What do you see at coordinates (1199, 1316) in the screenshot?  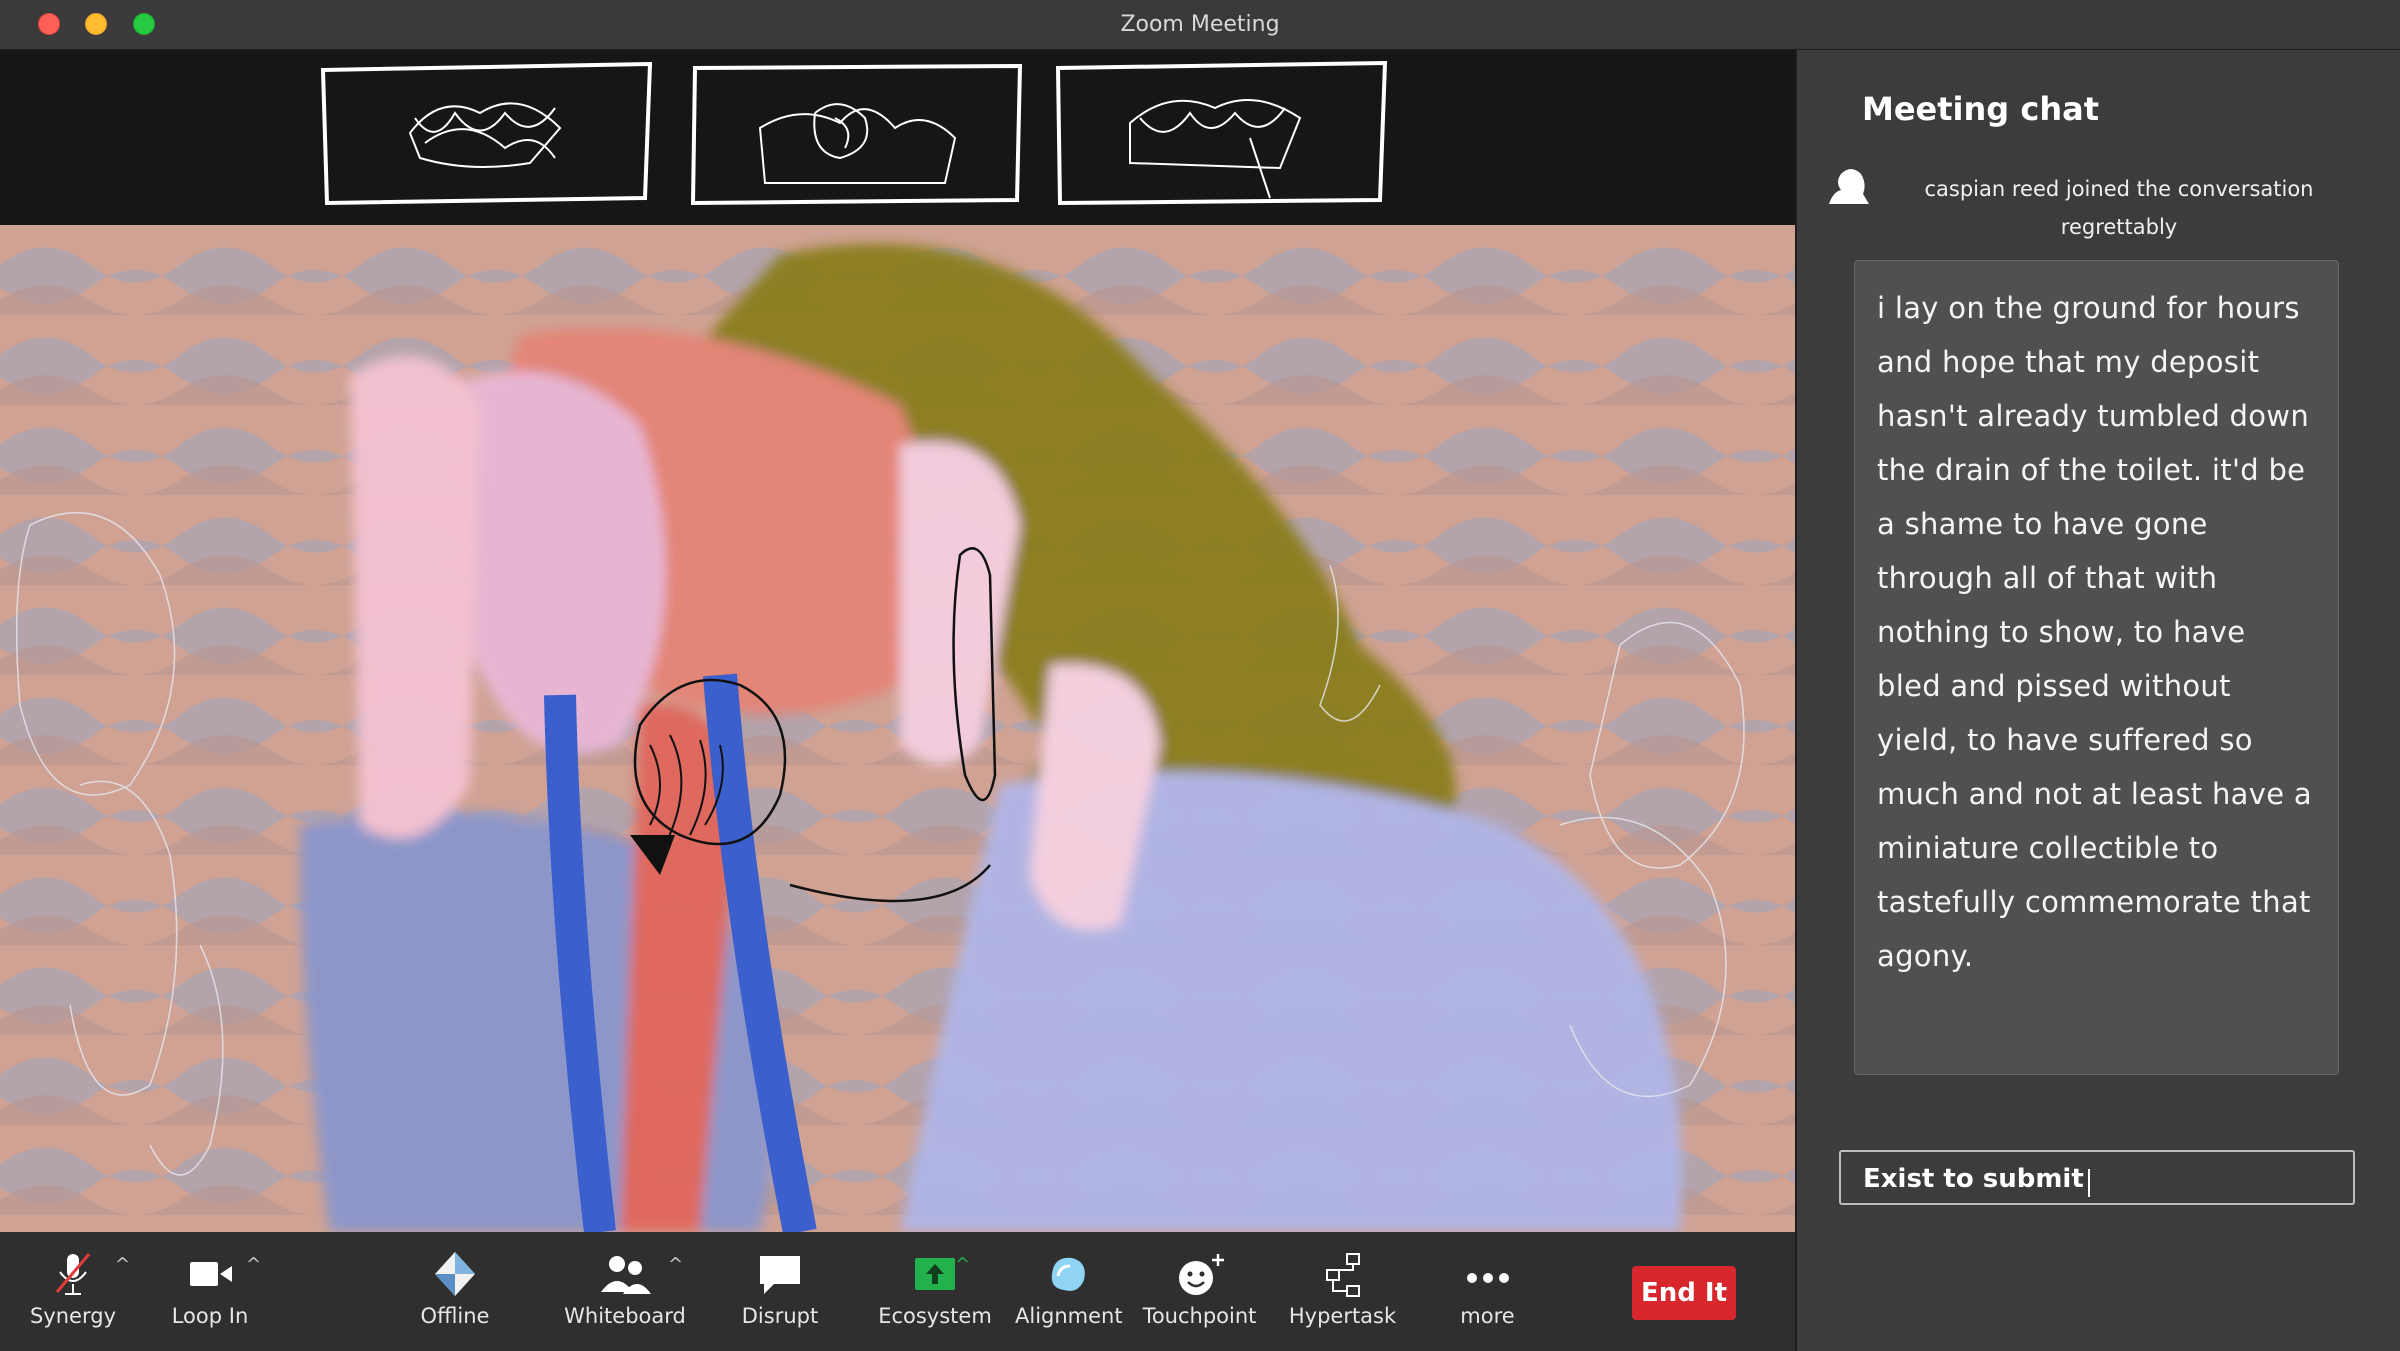 I see `touchpoint-label: Touchpoint` at bounding box center [1199, 1316].